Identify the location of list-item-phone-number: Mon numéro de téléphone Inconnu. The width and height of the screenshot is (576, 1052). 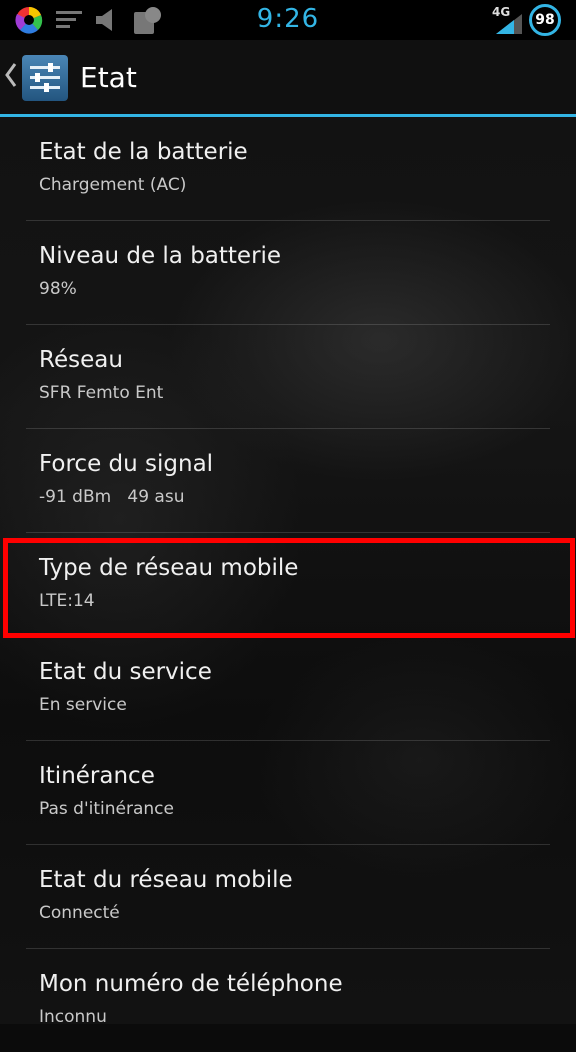
(288, 1000).